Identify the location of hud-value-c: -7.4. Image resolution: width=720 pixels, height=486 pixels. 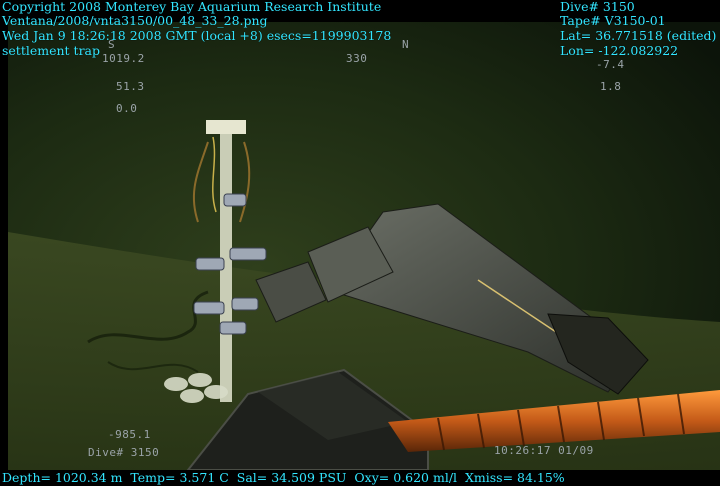
(610, 64).